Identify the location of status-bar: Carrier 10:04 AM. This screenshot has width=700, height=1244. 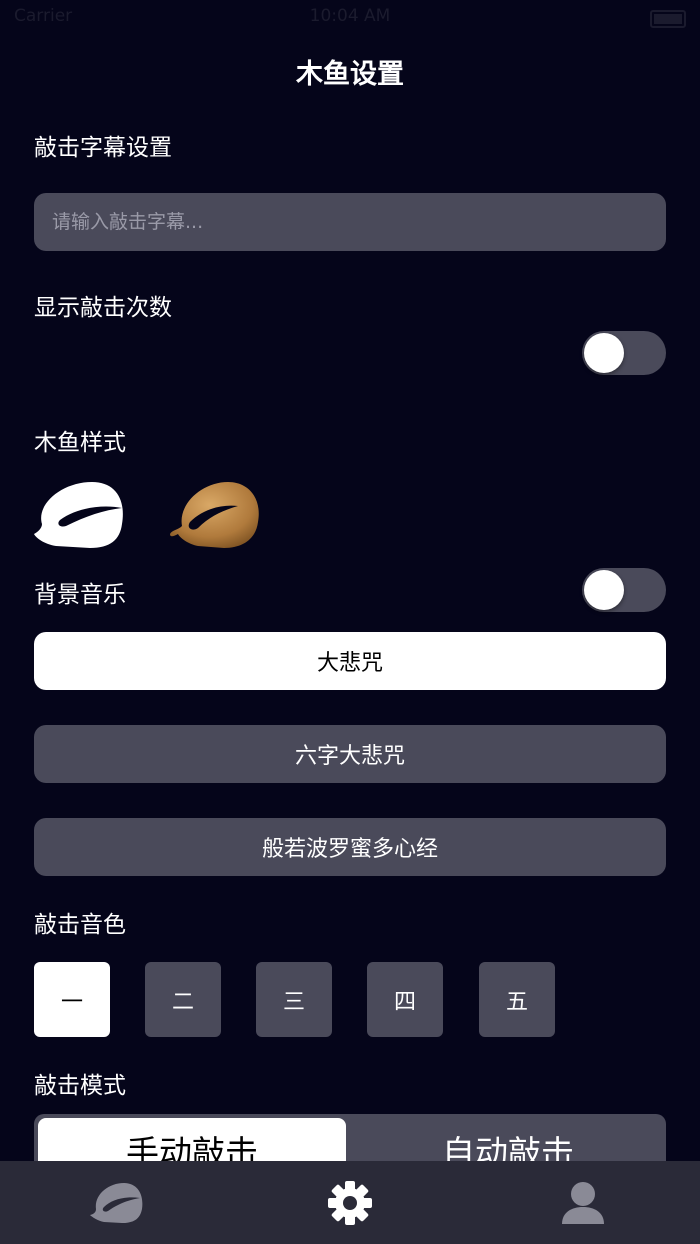
(350, 18).